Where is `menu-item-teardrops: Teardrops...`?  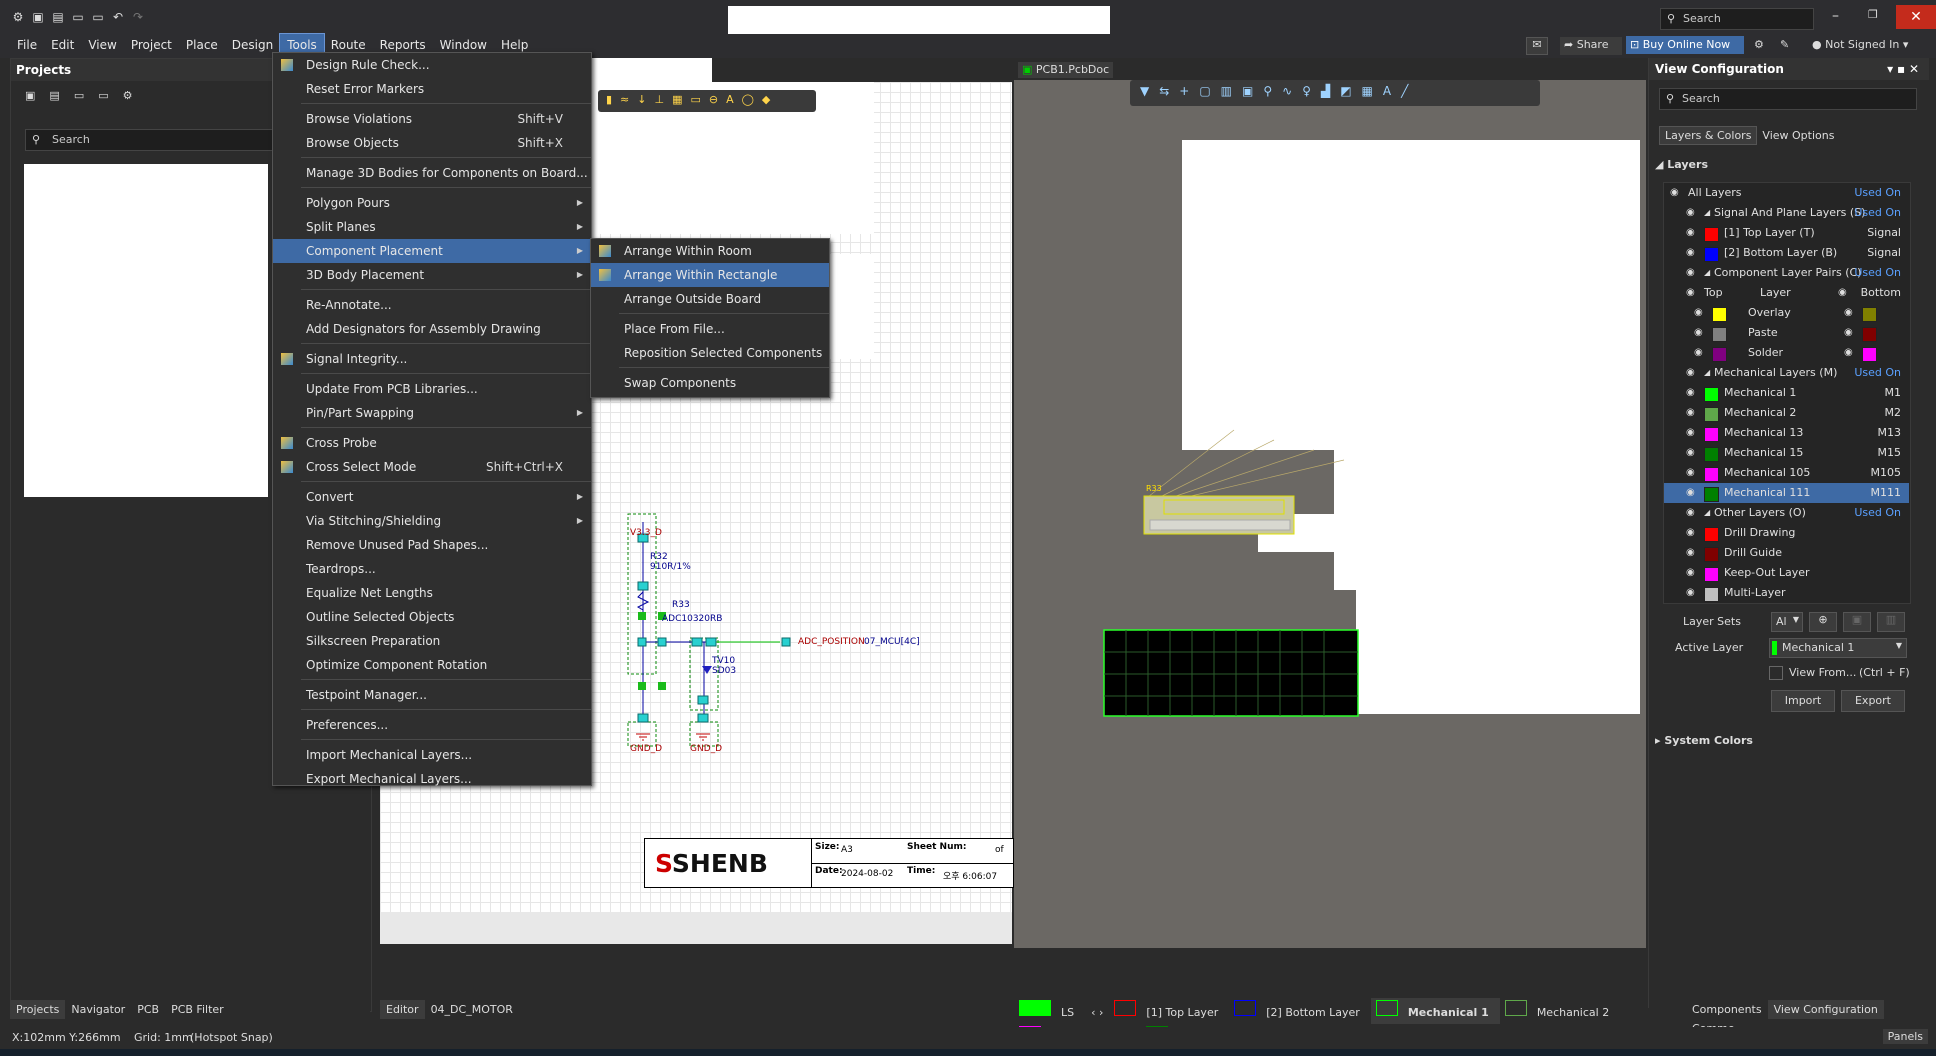 menu-item-teardrops: Teardrops... is located at coordinates (432, 569).